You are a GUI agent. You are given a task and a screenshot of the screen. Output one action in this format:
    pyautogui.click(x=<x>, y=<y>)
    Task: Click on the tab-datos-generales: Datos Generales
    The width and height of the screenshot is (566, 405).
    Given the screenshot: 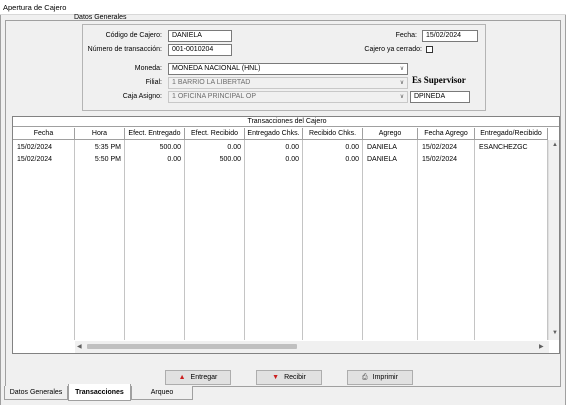 What is the action you would take?
    pyautogui.click(x=36, y=393)
    